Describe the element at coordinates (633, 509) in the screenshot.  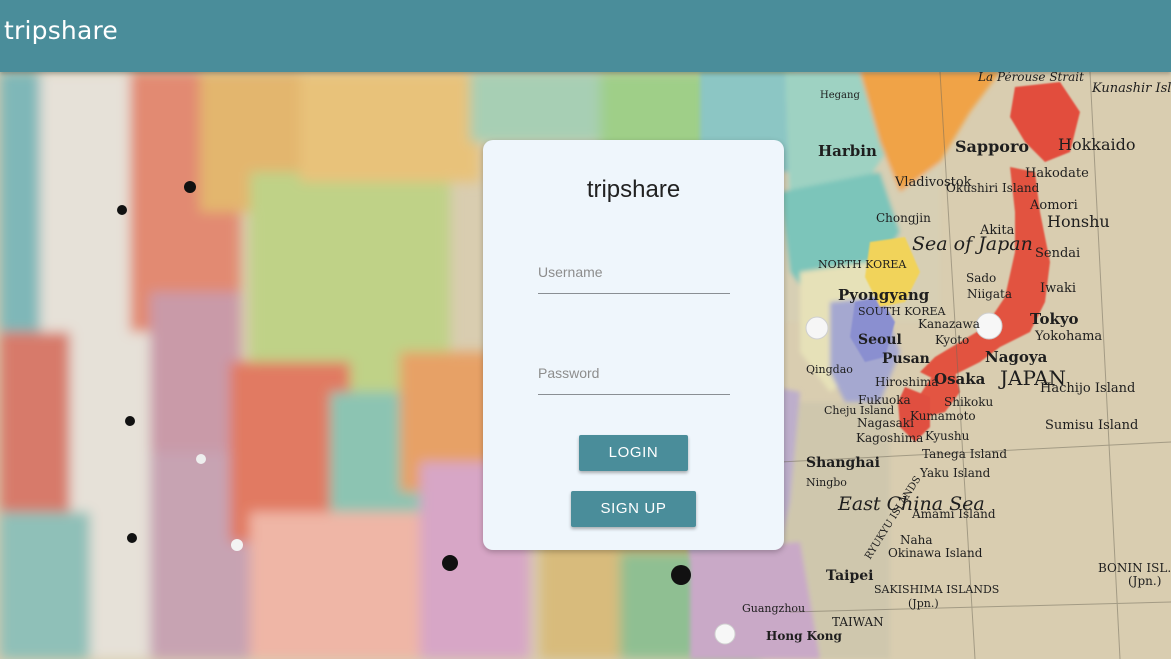
I see `signup-button: SIGN UP` at that location.